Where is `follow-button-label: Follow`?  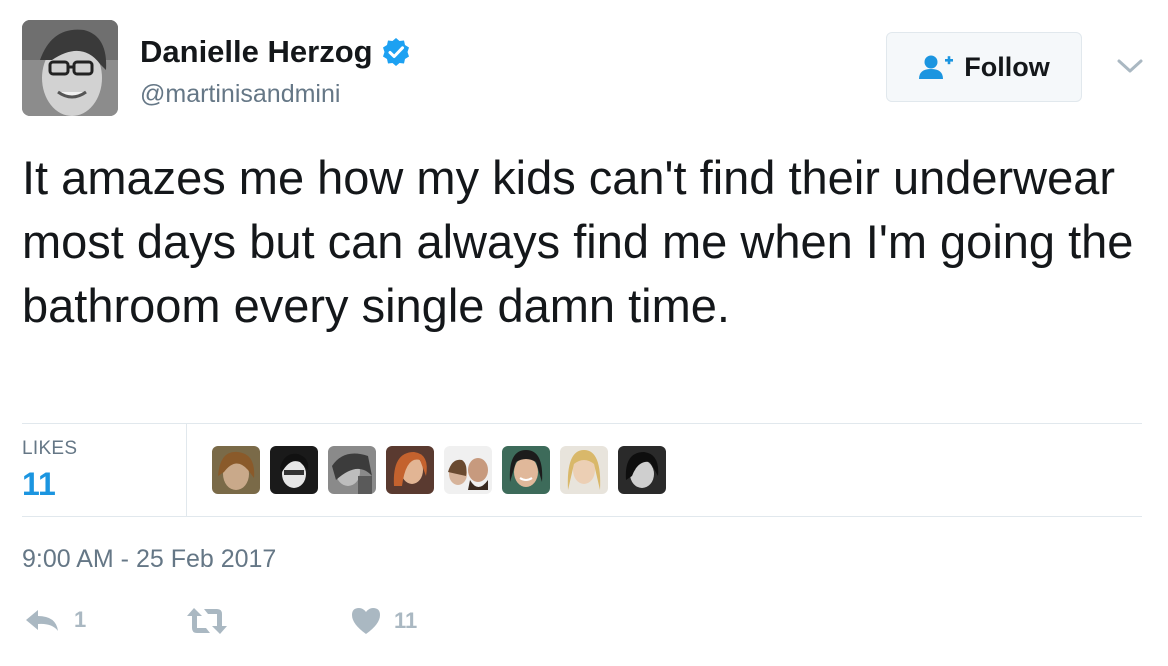
follow-button-label: Follow is located at coordinates (1007, 66).